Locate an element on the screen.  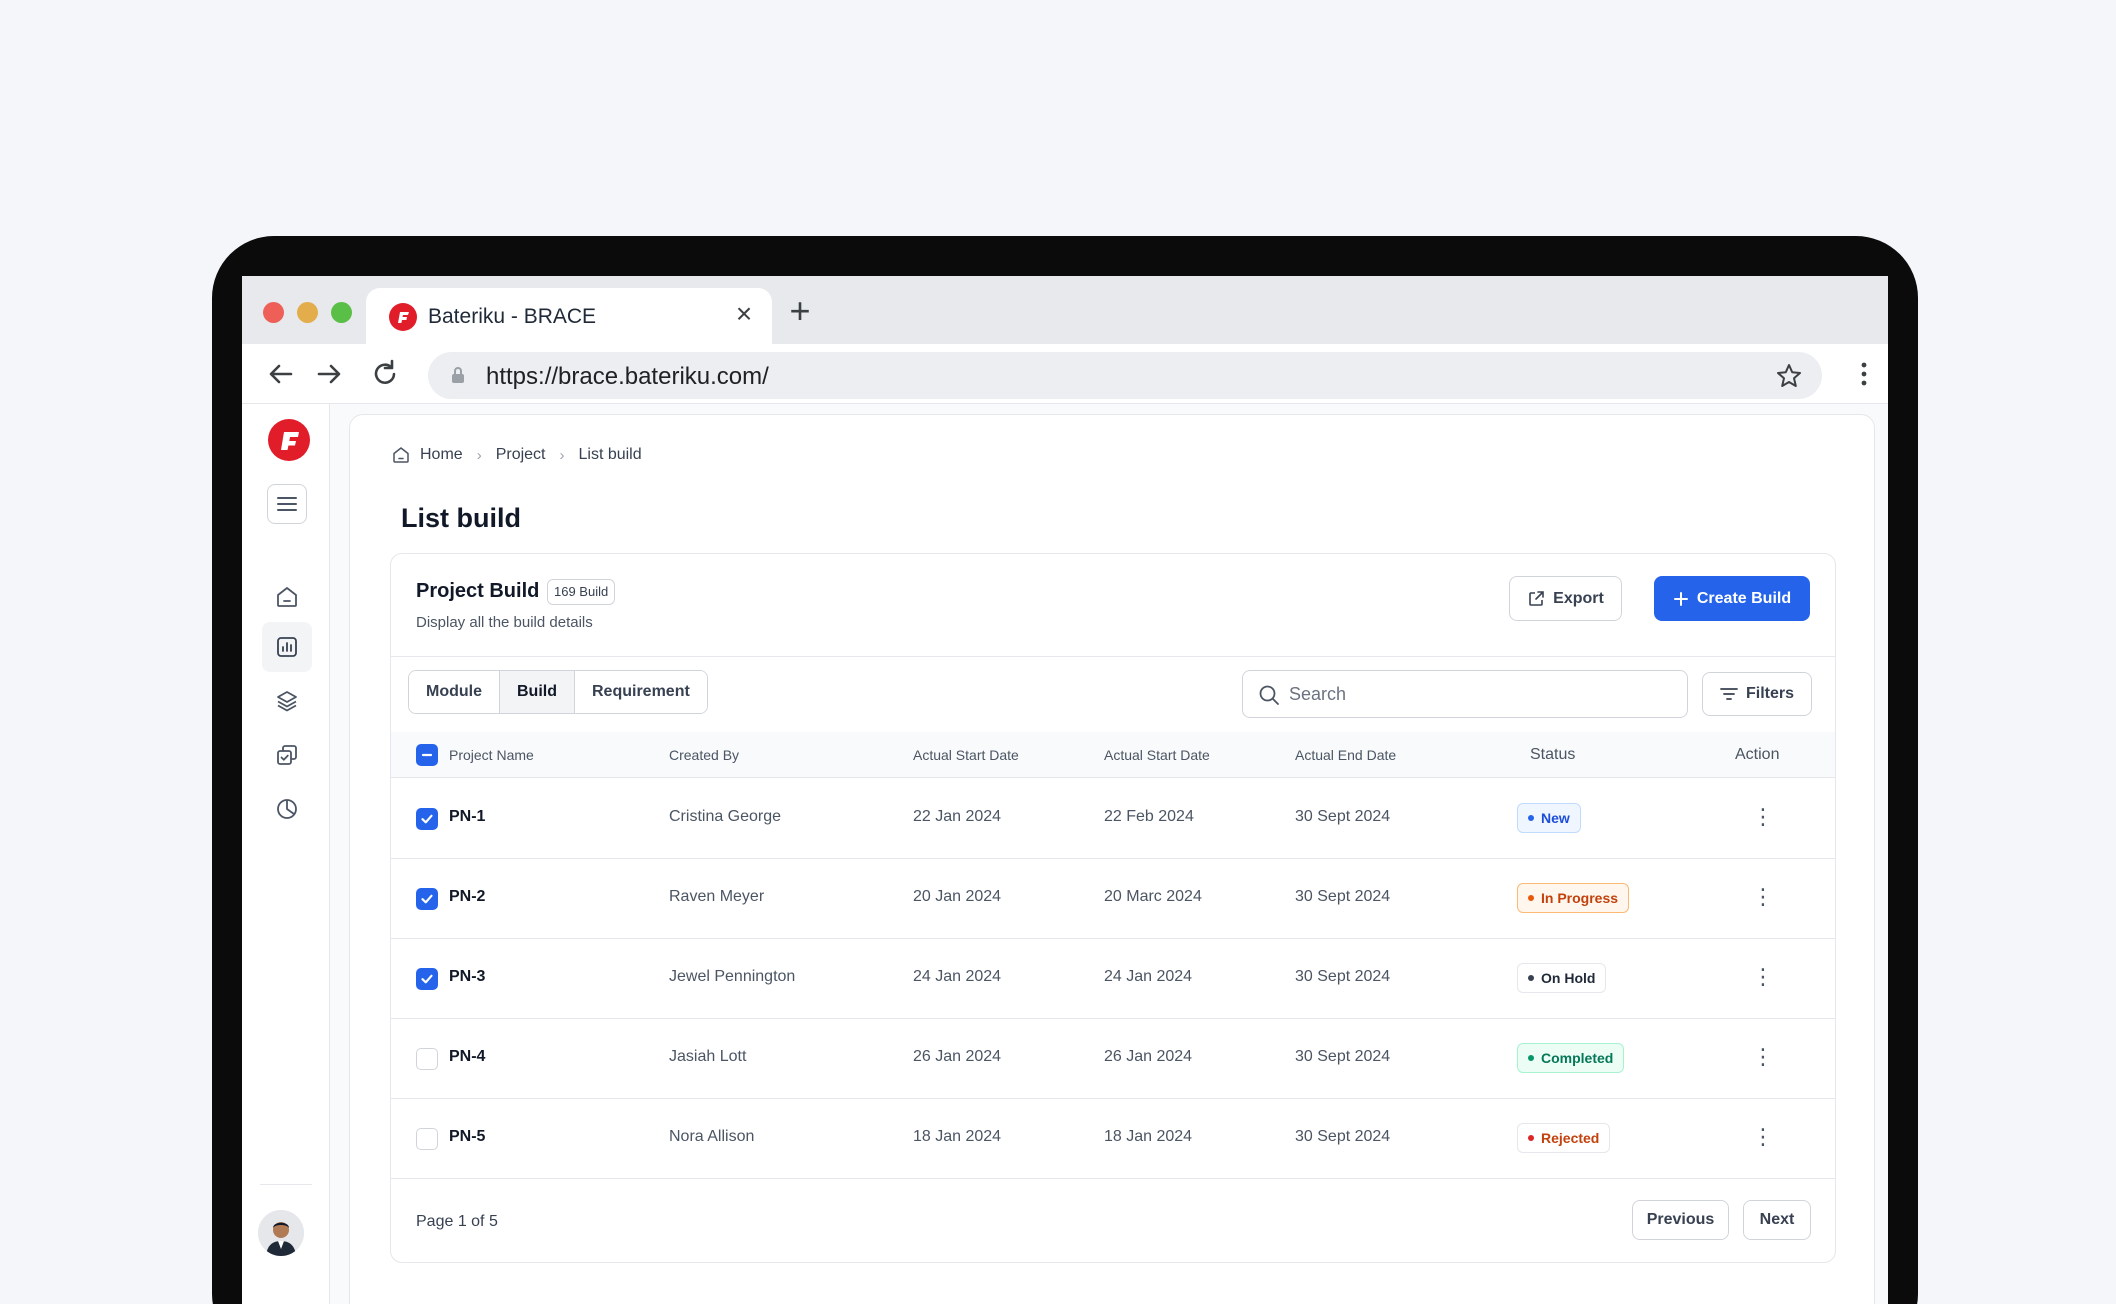
actual-start-date-cell: 18 Jan 2024 is located at coordinates (957, 1136).